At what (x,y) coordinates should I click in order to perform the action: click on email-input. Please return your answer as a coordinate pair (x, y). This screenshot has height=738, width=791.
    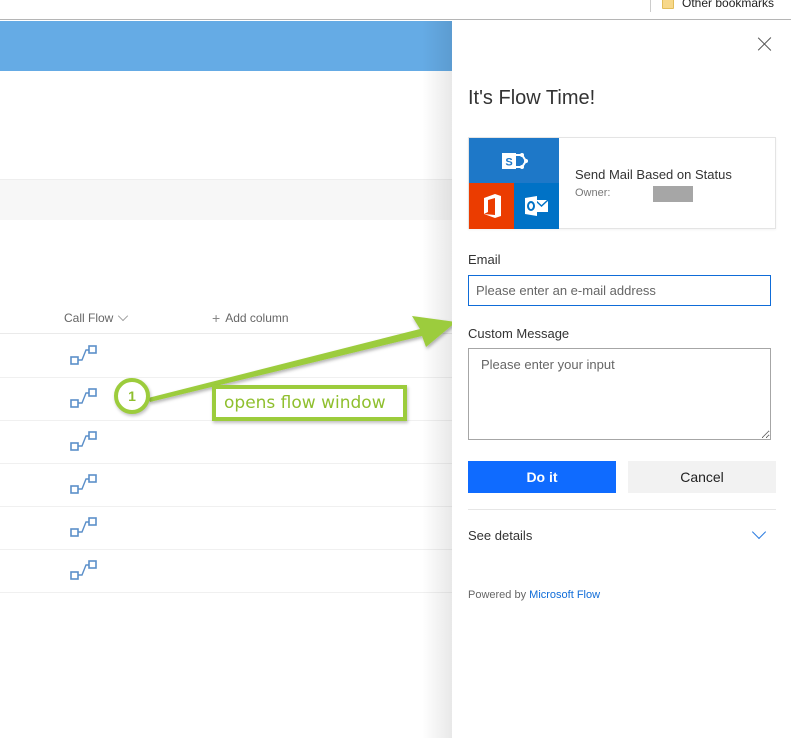
    Looking at the image, I should click on (619, 290).